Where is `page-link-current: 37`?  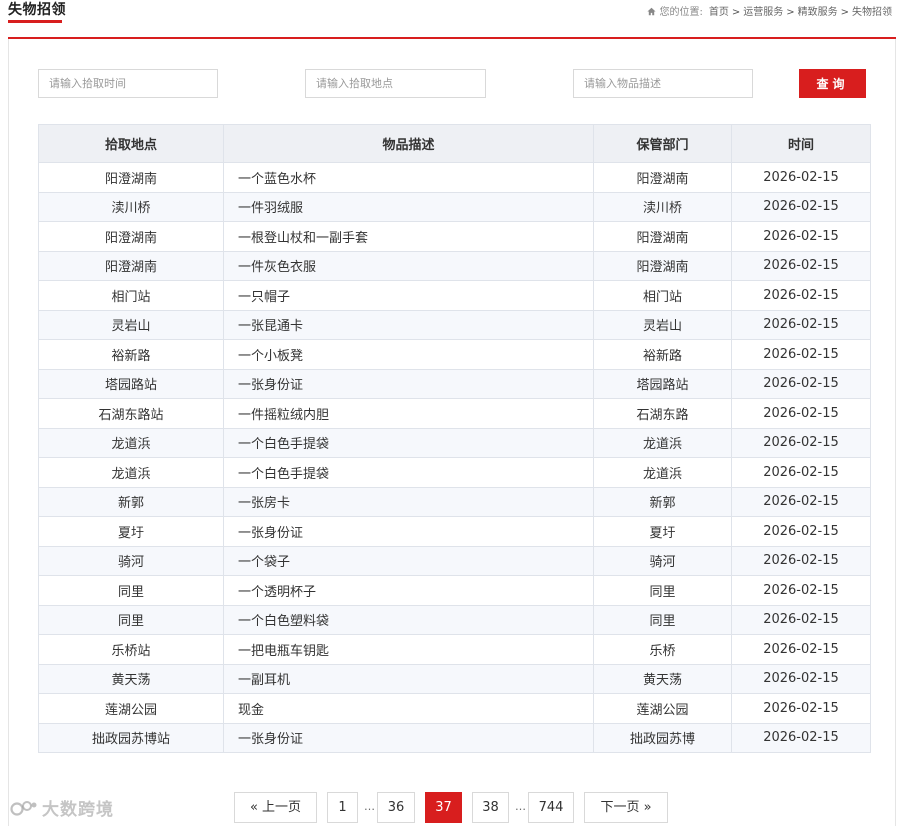 page-link-current: 37 is located at coordinates (443, 807).